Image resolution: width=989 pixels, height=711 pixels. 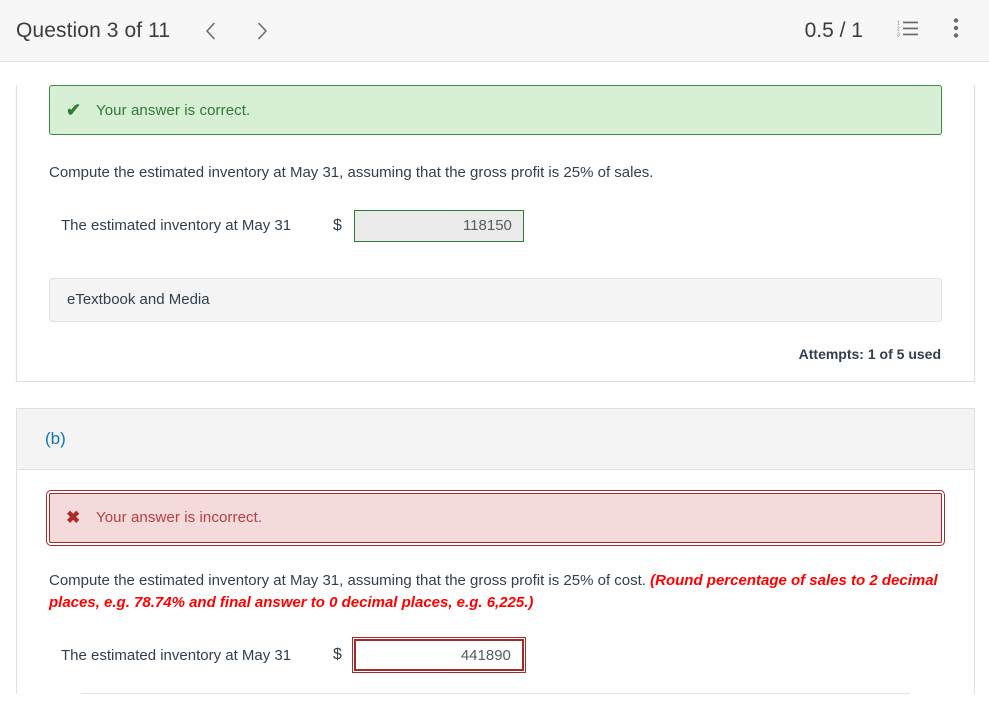 What do you see at coordinates (438, 225) in the screenshot?
I see `part-a-answer-input` at bounding box center [438, 225].